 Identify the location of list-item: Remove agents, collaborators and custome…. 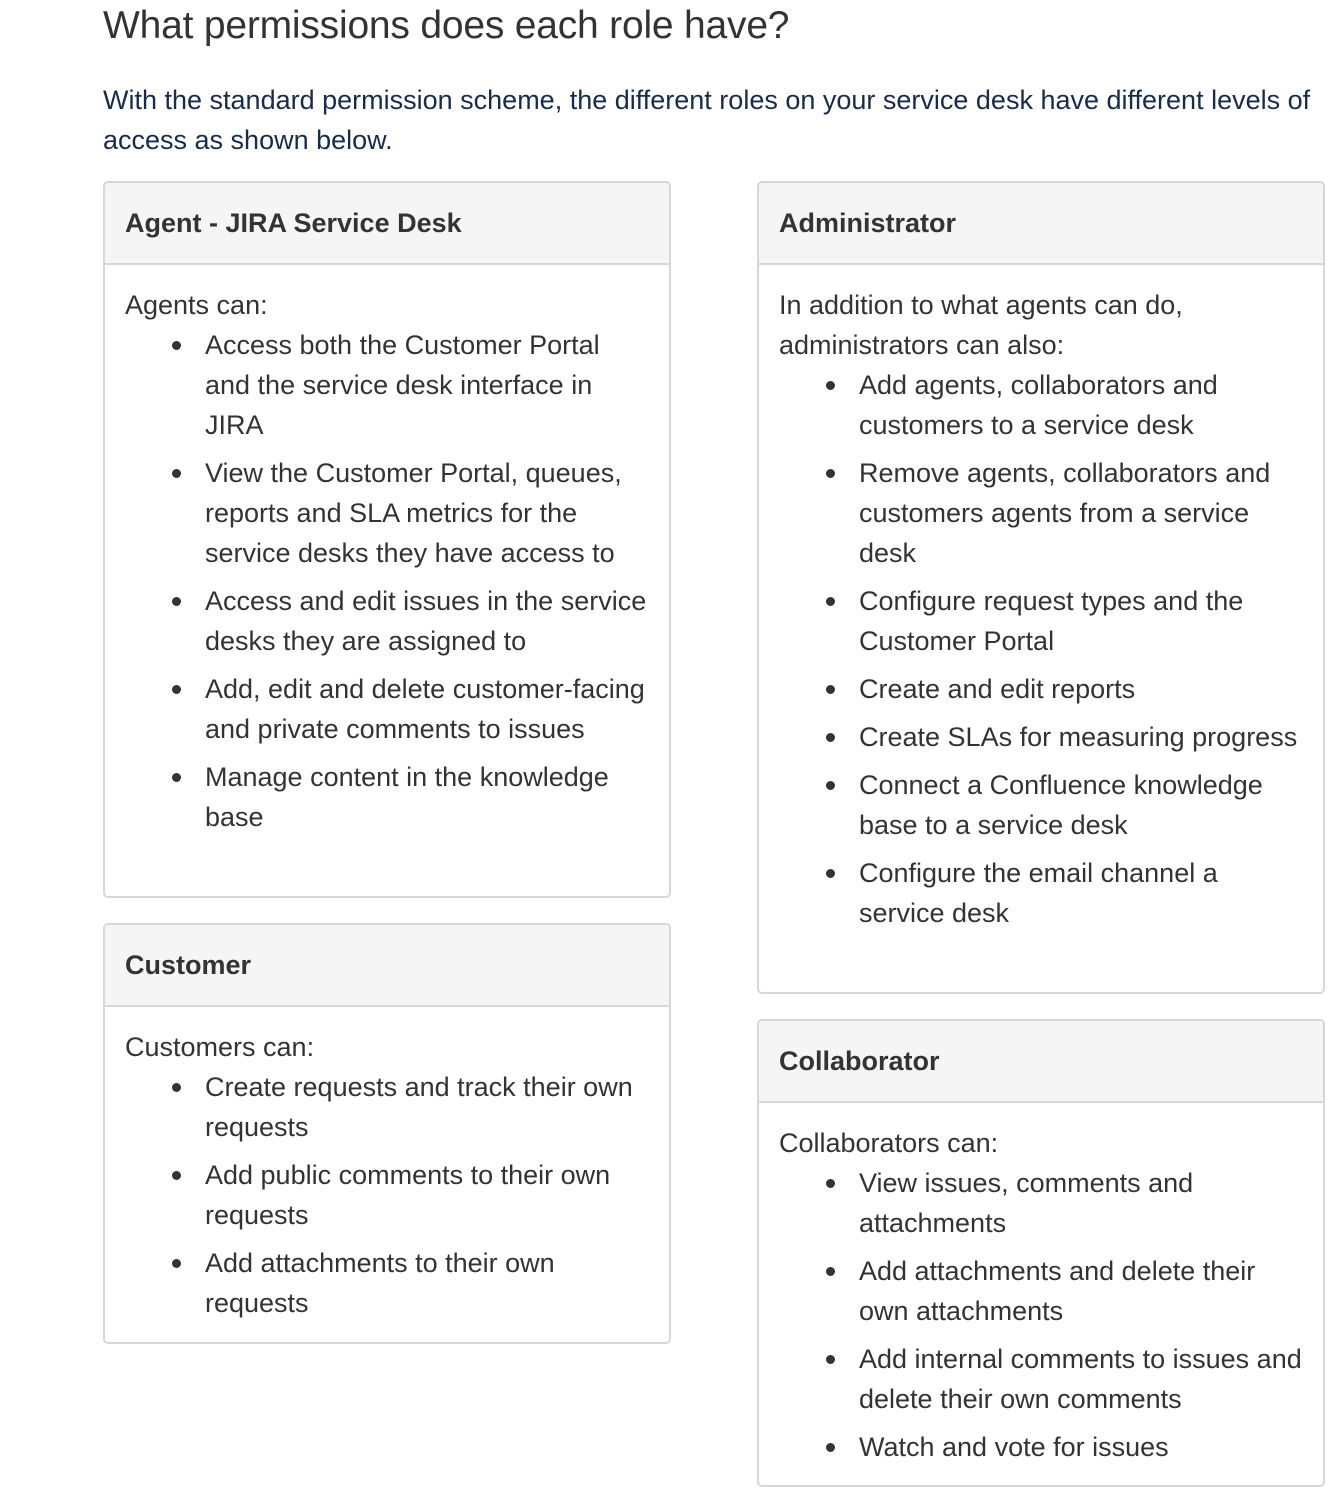
(1064, 513).